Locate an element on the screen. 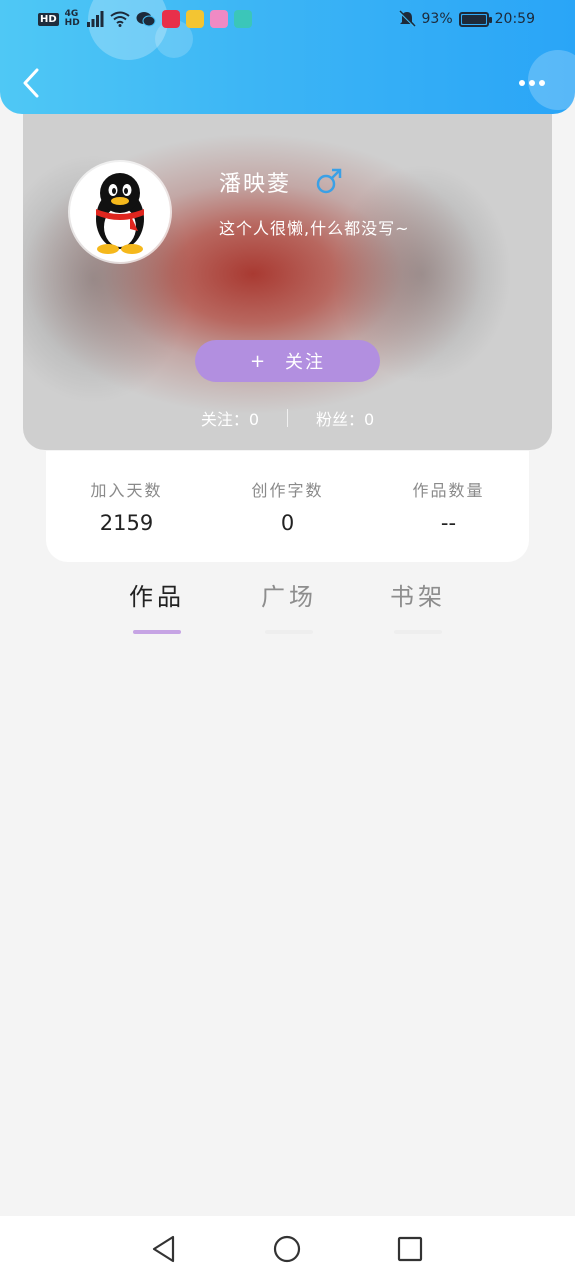 This screenshot has height=1280, width=575. more-button is located at coordinates (536, 83).